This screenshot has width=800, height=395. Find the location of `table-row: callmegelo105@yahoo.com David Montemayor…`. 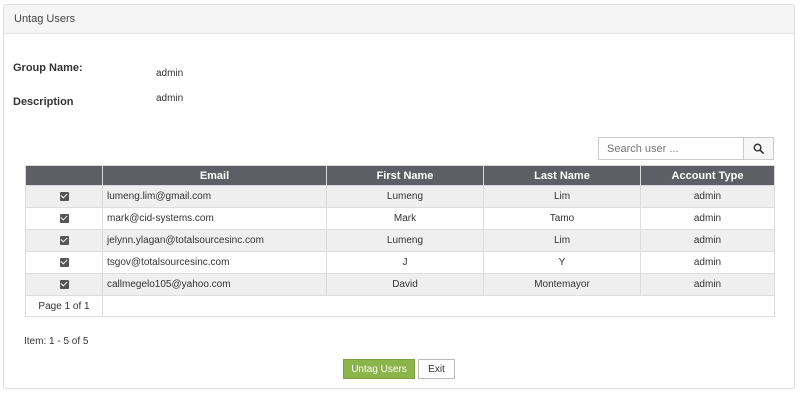

table-row: callmegelo105@yahoo.com David Montemayor… is located at coordinates (400, 284).